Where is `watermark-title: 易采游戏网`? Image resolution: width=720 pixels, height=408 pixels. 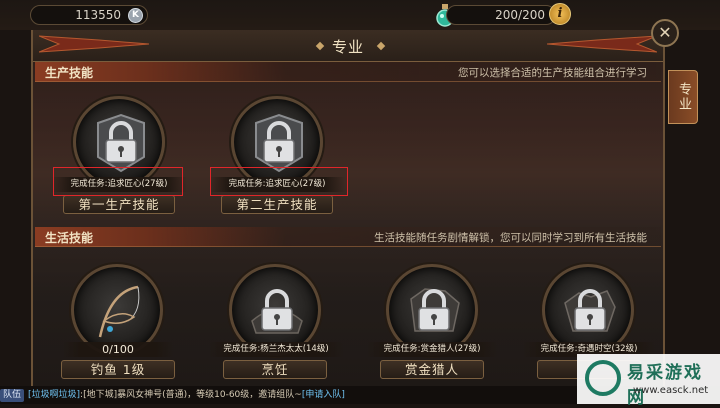
watermark-title: 易采游戏网 is located at coordinates (665, 385).